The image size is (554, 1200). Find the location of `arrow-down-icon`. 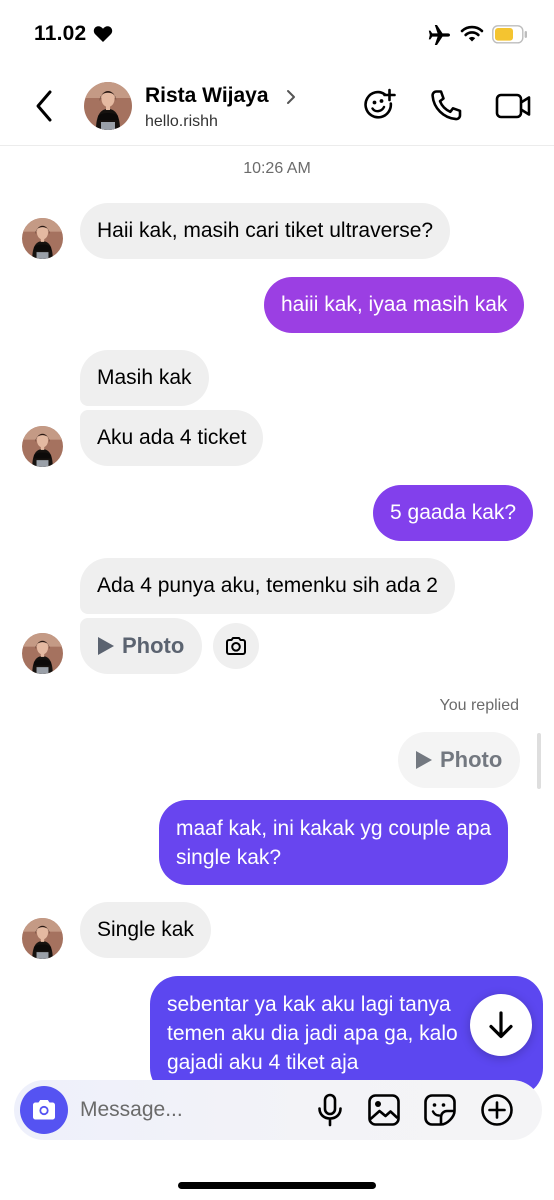

arrow-down-icon is located at coordinates (501, 1025).